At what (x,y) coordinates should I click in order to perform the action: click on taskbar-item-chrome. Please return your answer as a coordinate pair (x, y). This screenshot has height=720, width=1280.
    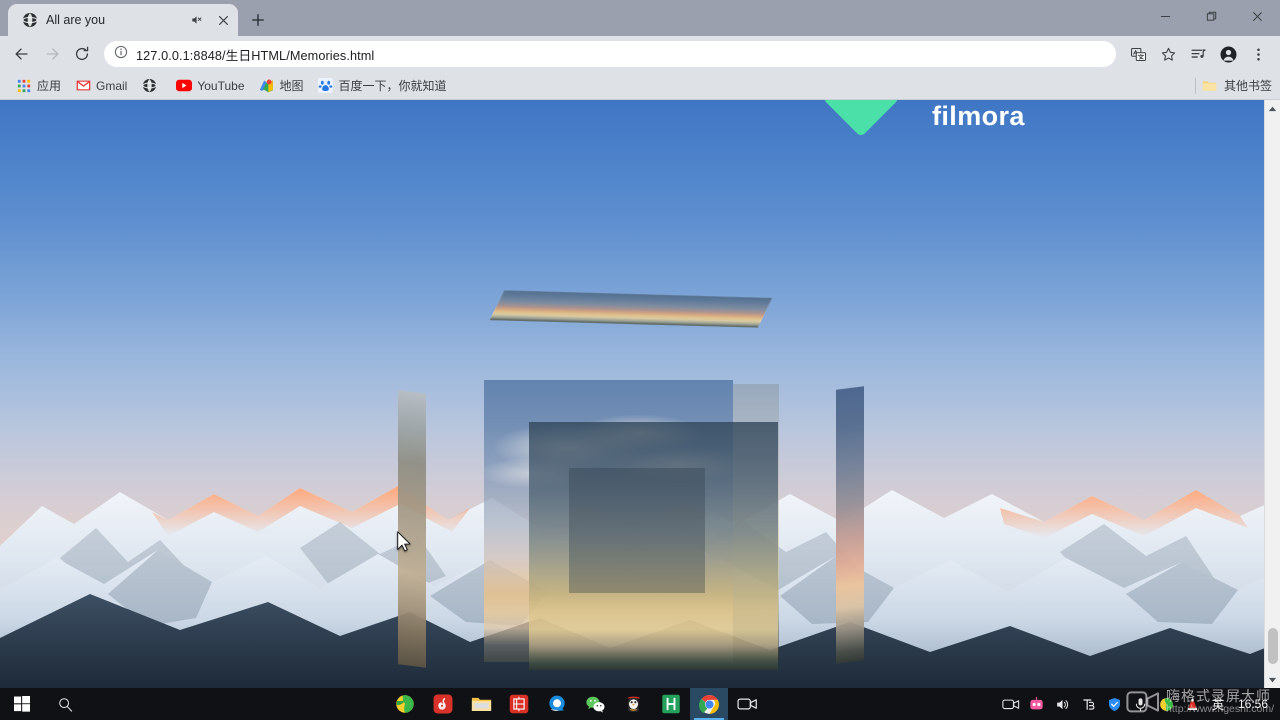
    Looking at the image, I should click on (709, 704).